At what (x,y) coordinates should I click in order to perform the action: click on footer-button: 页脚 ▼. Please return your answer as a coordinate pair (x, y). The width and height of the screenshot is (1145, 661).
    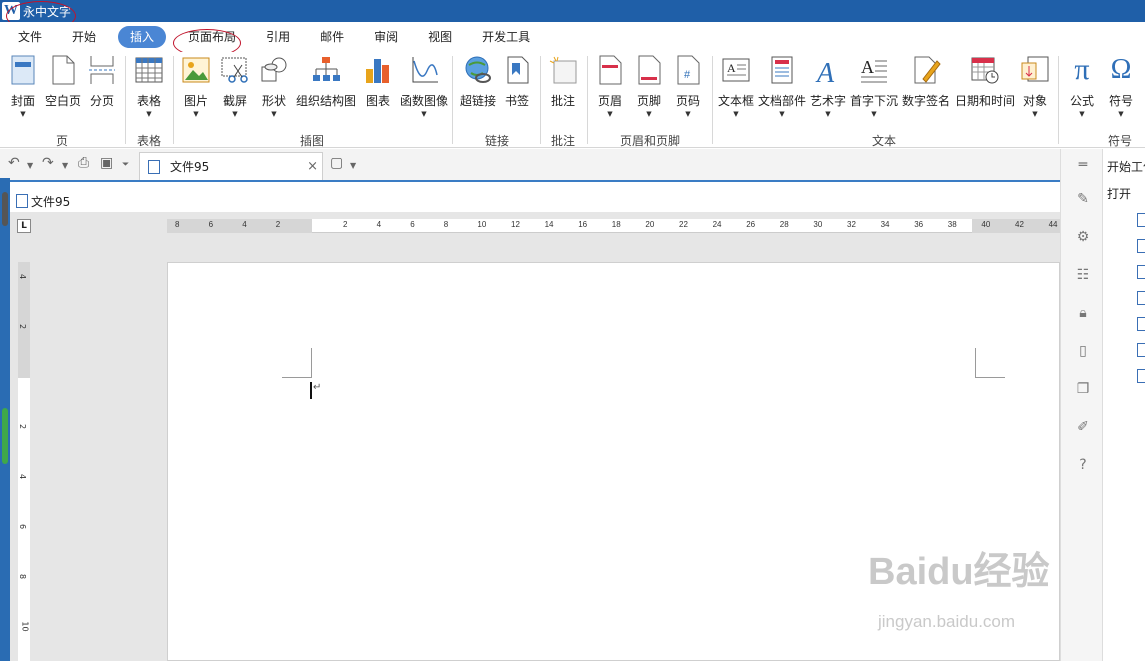
    Looking at the image, I should click on (649, 87).